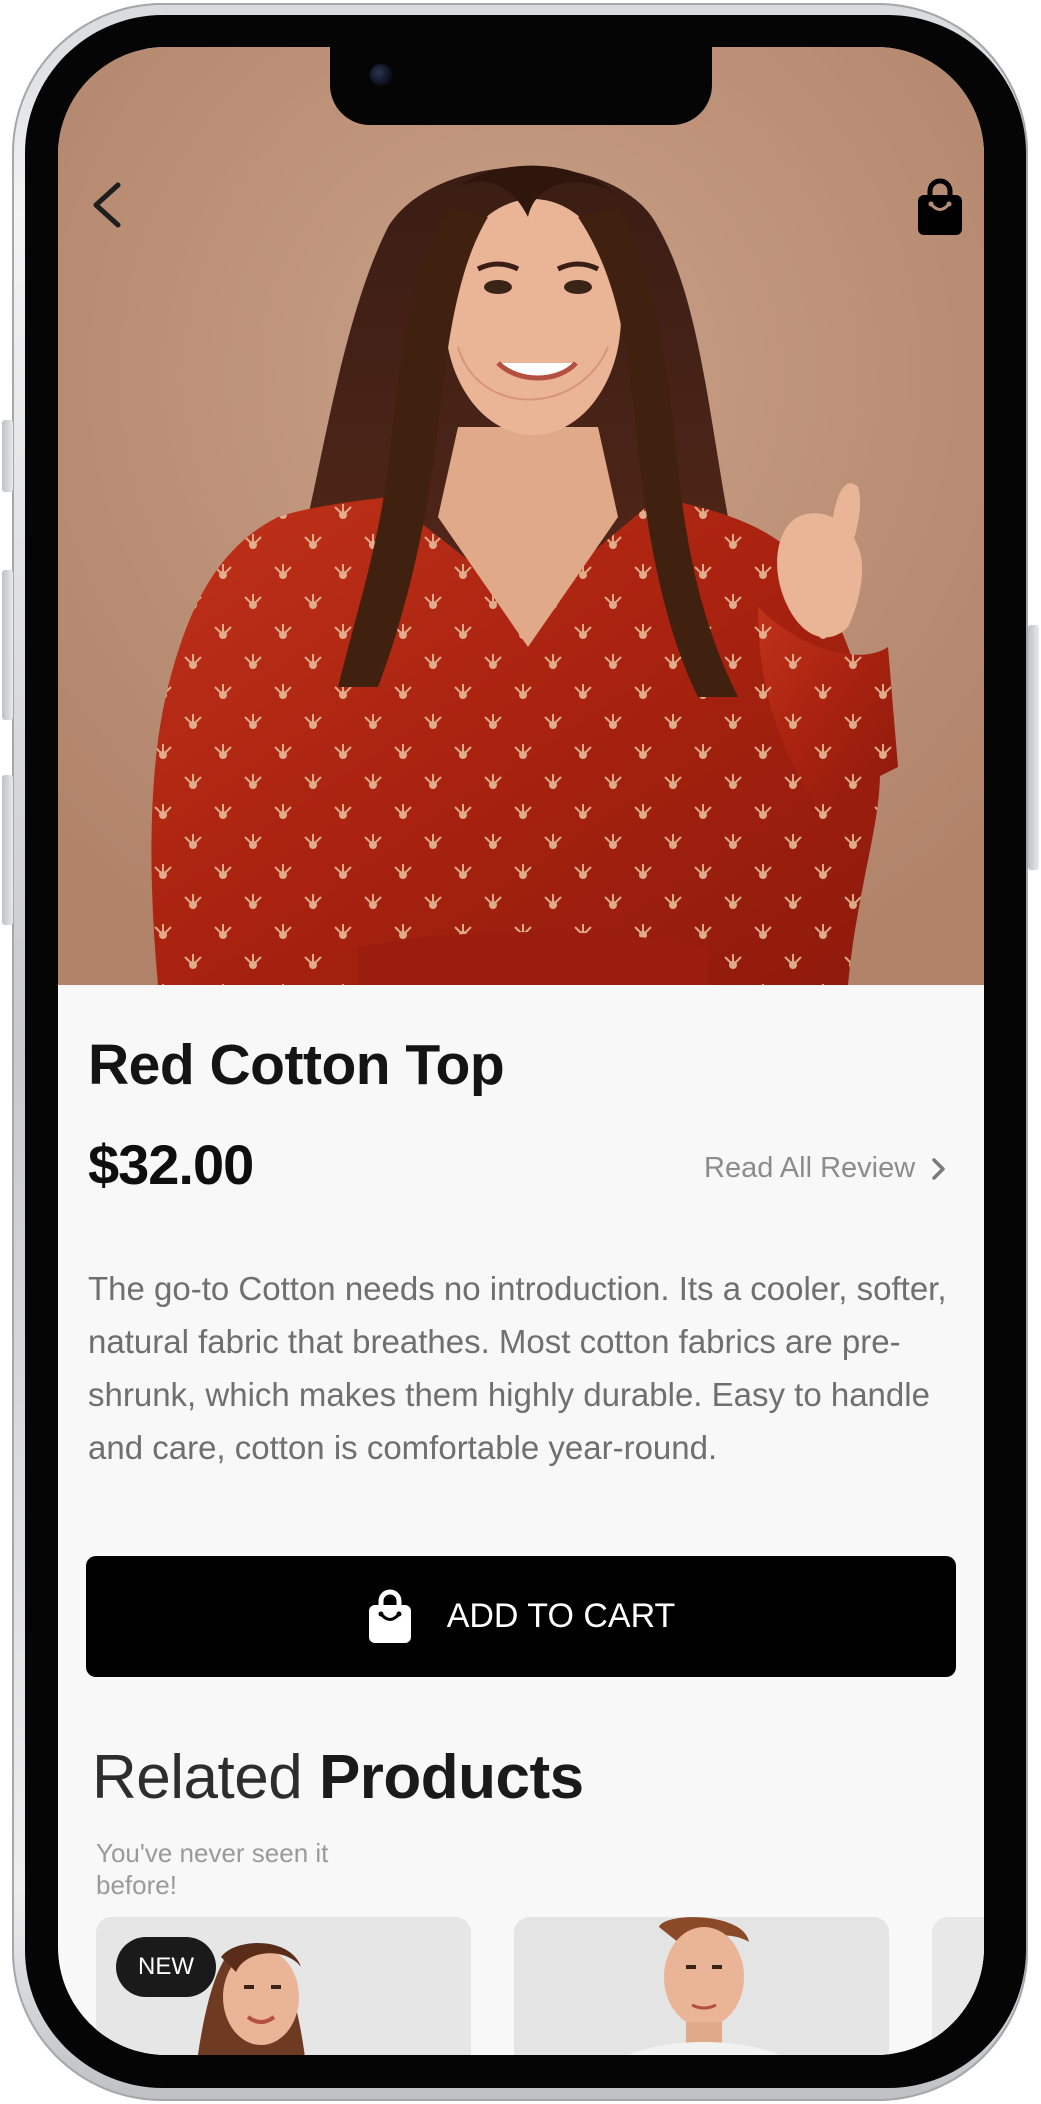 The image size is (1041, 2104). I want to click on chevron-right-icon, so click(938, 1168).